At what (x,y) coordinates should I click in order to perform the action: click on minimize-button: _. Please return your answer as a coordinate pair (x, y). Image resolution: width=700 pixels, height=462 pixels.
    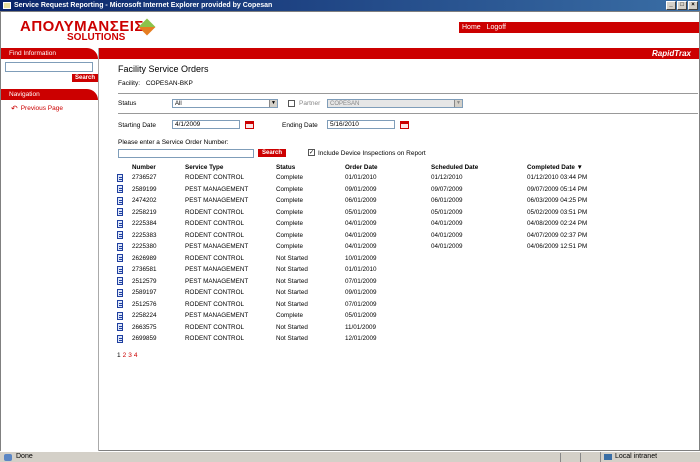
    Looking at the image, I should click on (671, 5).